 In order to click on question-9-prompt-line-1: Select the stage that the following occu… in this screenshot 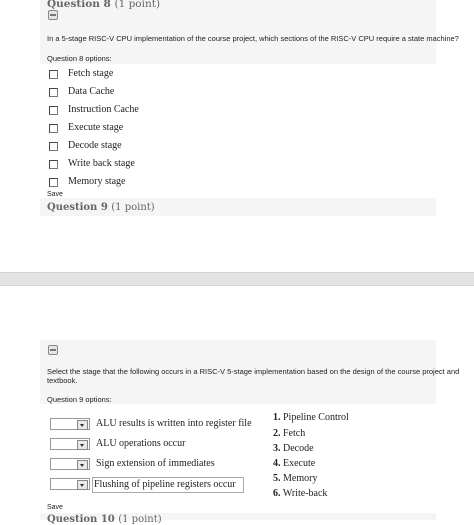, I will do `click(253, 371)`.